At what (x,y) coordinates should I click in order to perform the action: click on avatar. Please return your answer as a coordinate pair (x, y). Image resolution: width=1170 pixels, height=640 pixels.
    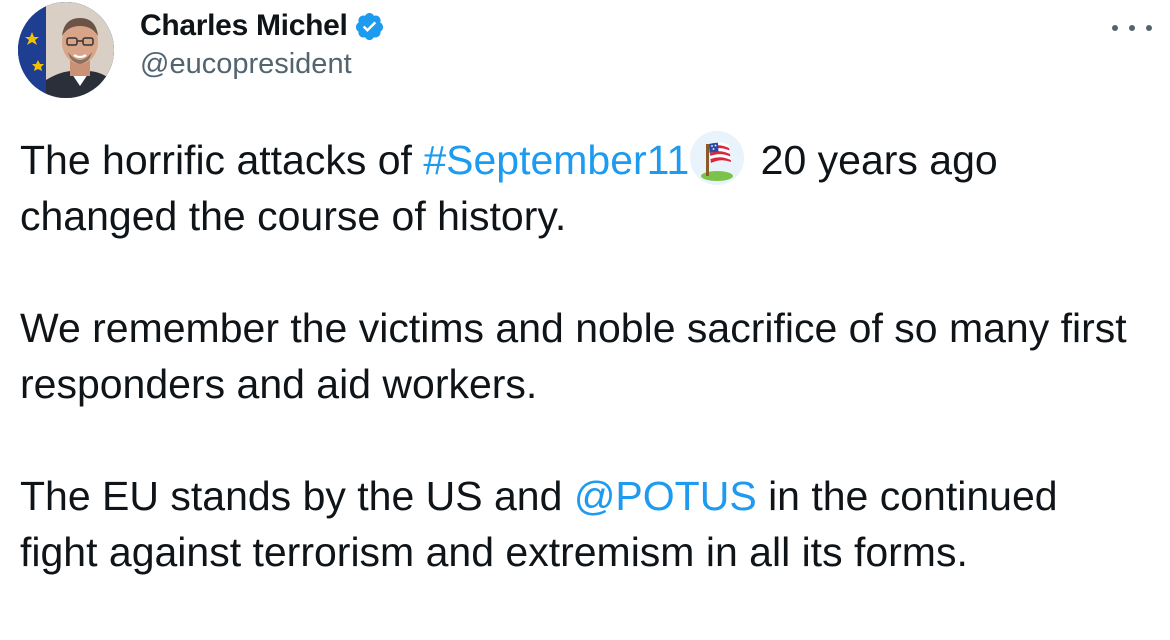
    Looking at the image, I should click on (66, 50).